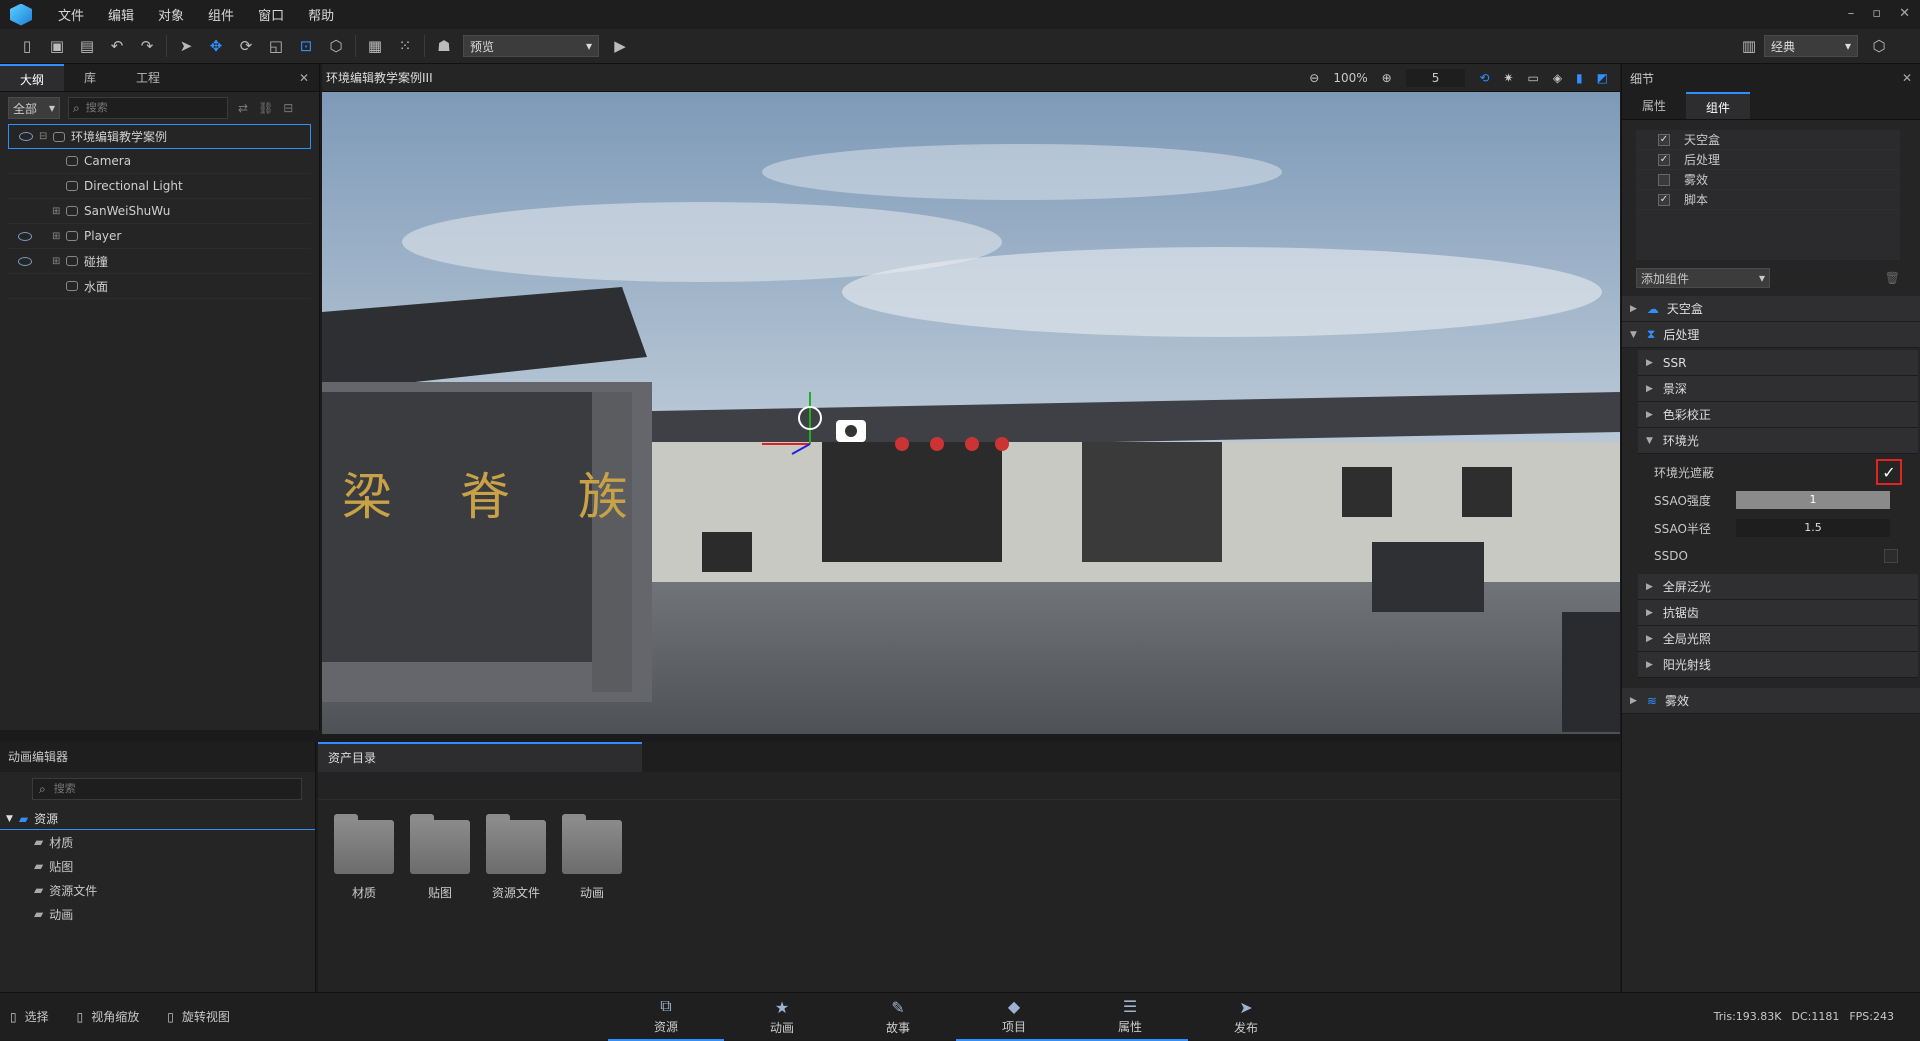 Image resolution: width=1920 pixels, height=1041 pixels. Describe the element at coordinates (1703, 278) in the screenshot. I see `add-component-select: 添加组件 ▾` at that location.